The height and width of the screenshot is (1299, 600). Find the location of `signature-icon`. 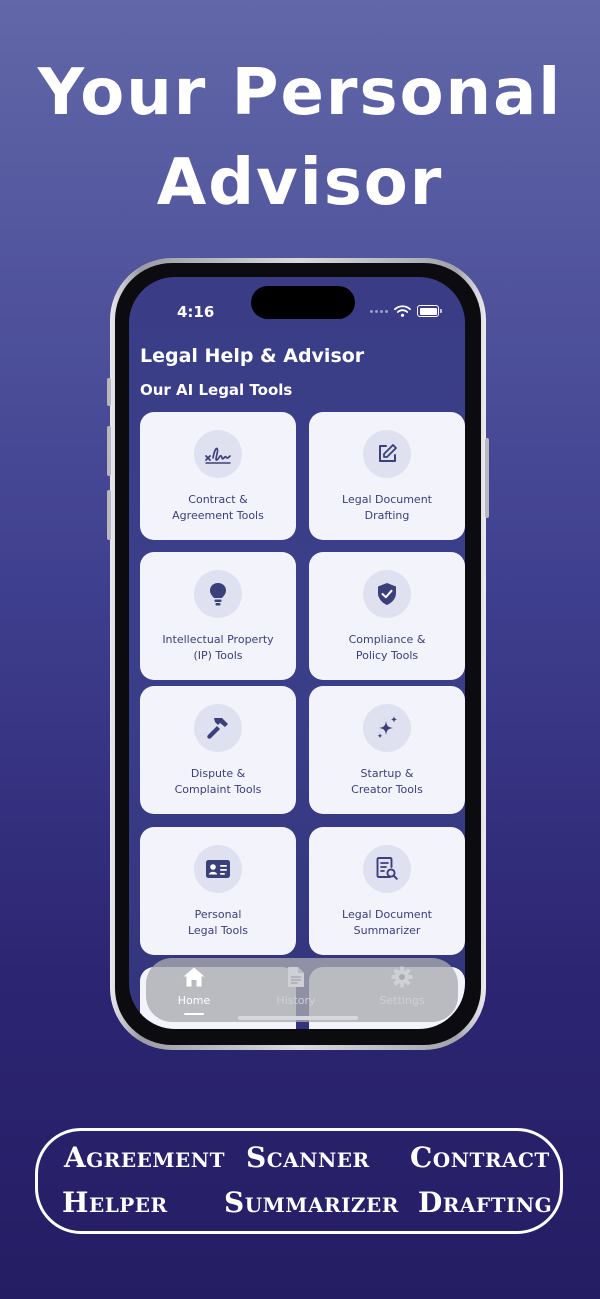

signature-icon is located at coordinates (218, 454).